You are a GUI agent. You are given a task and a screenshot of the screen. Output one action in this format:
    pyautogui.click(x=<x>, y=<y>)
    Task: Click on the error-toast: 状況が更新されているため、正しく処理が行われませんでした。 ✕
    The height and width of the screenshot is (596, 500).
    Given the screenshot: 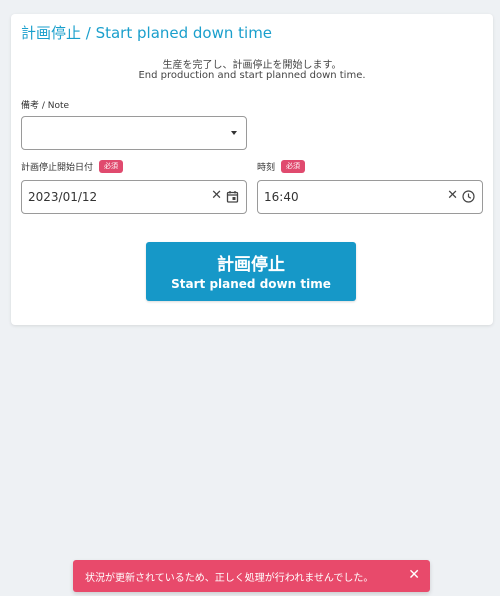 What is the action you would take?
    pyautogui.click(x=251, y=576)
    